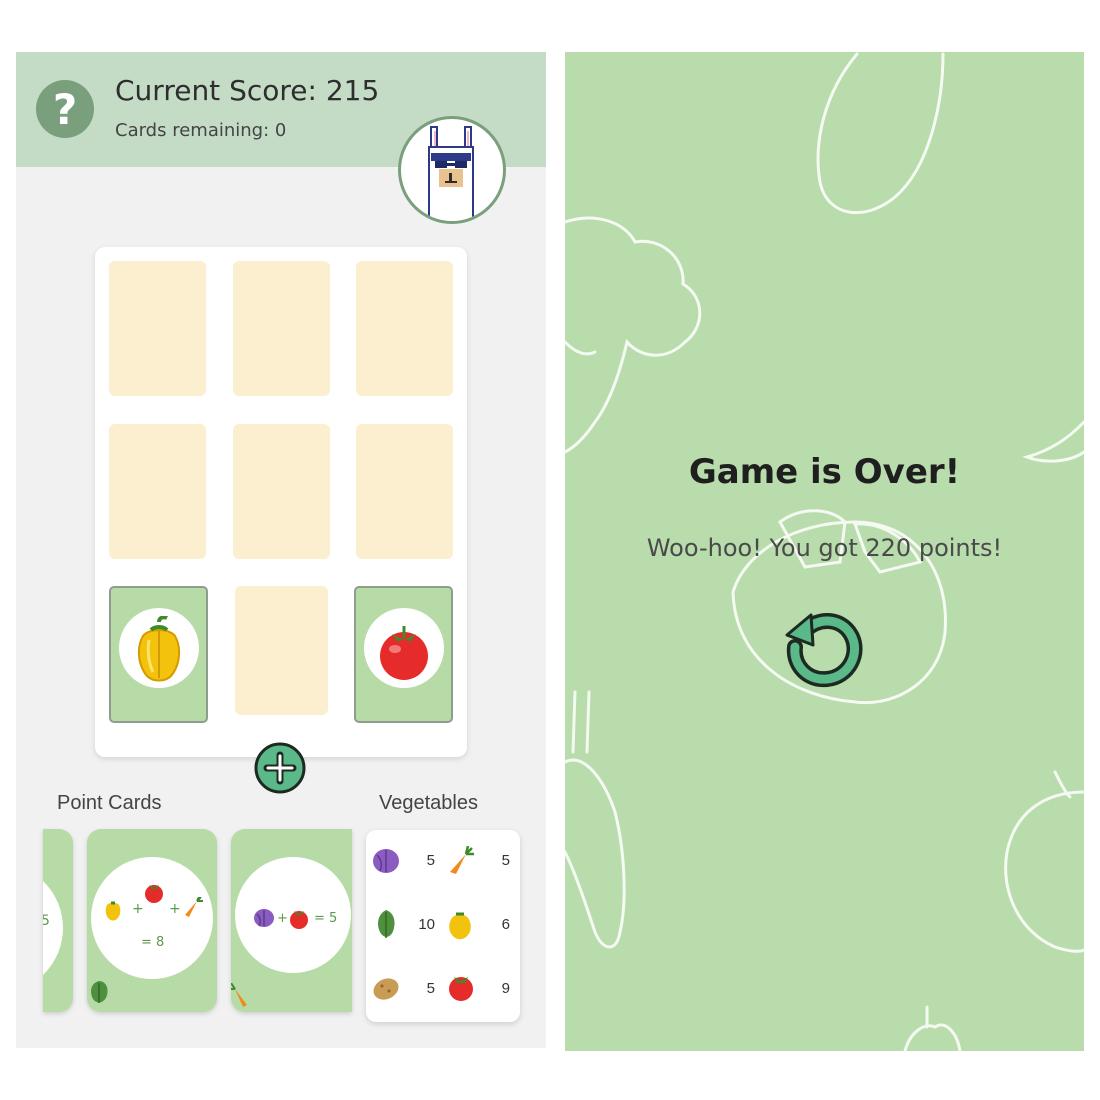  What do you see at coordinates (386, 989) in the screenshot?
I see `potato-icon` at bounding box center [386, 989].